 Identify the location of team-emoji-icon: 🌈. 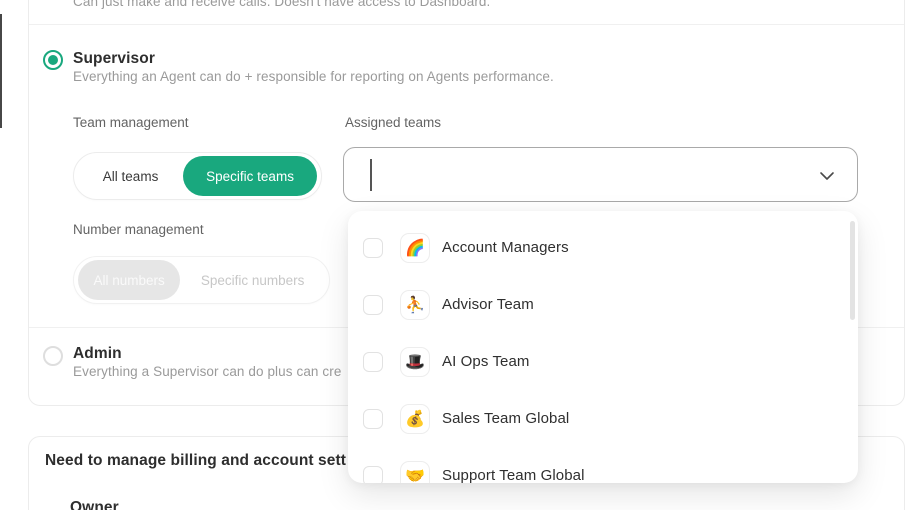
(415, 247).